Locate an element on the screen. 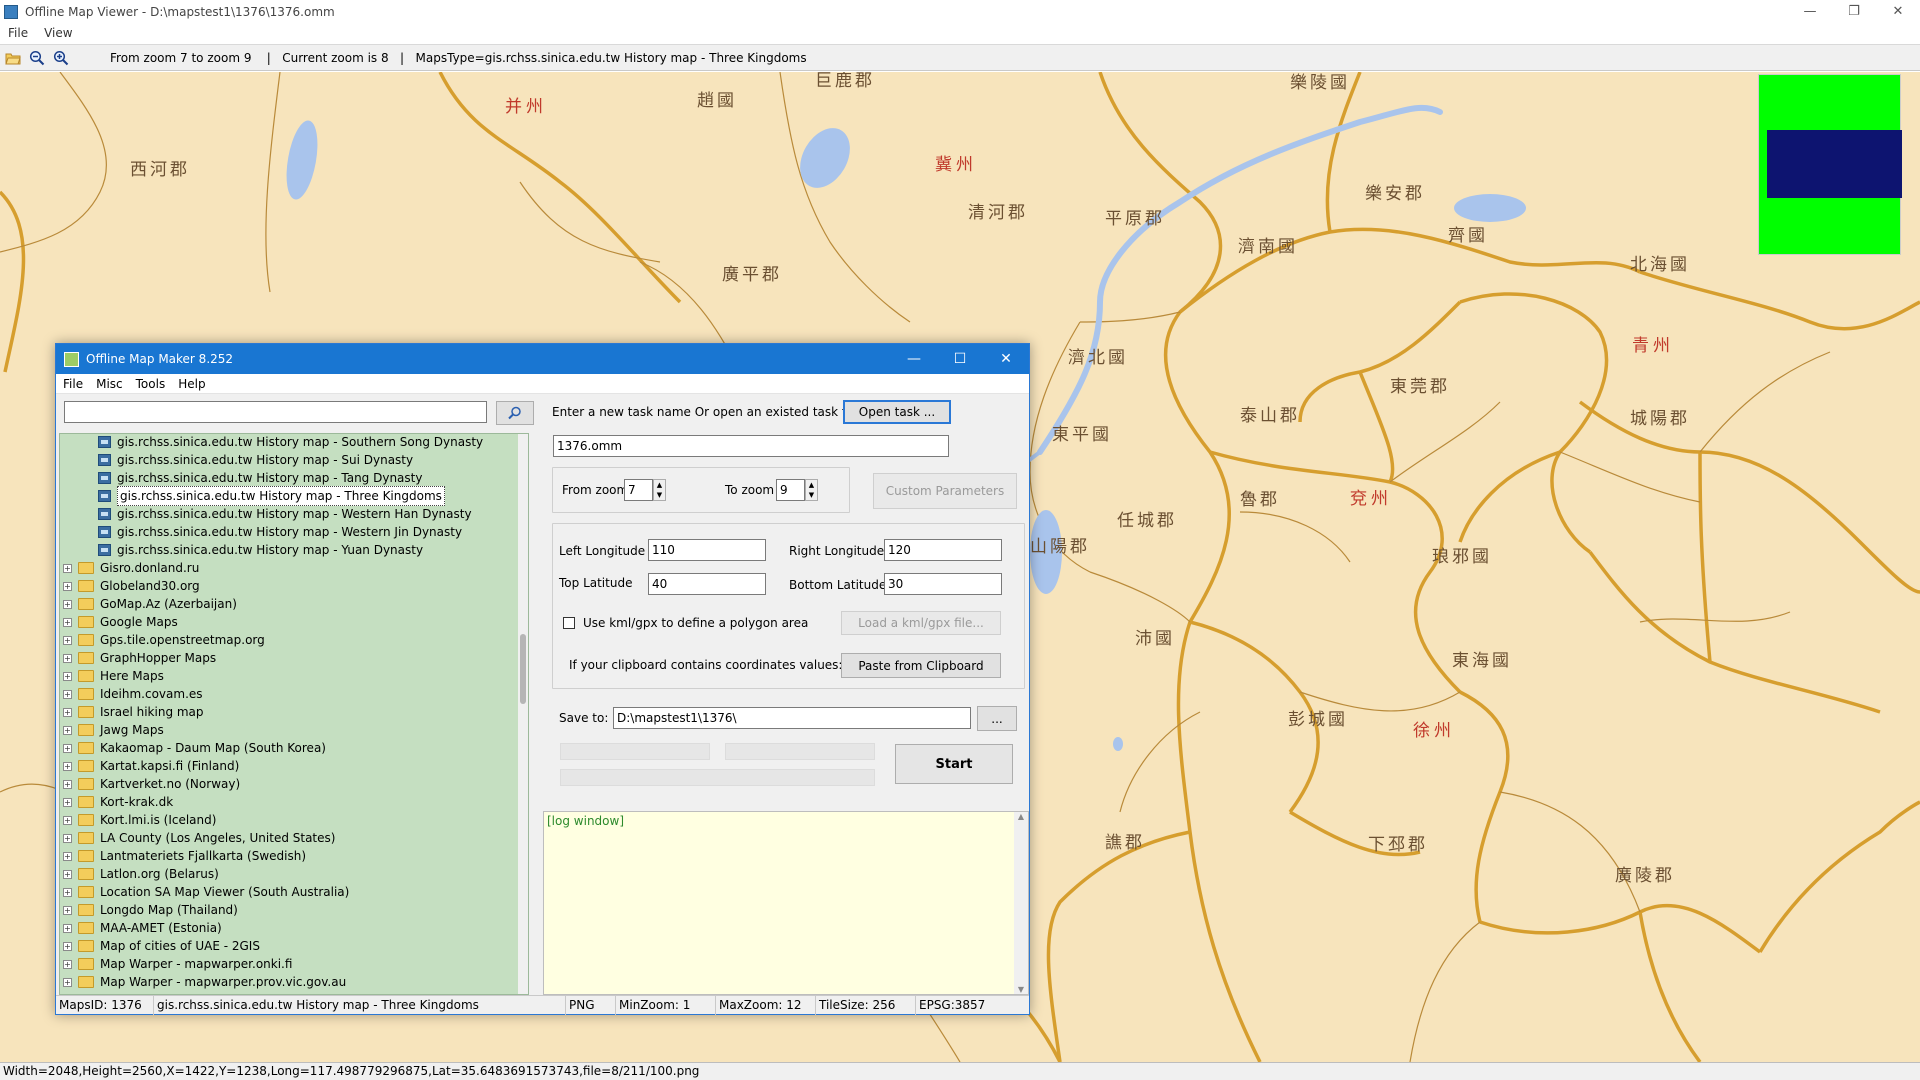 The image size is (1920, 1080). custom-parameters-button: Custom Parameters is located at coordinates (945, 491).